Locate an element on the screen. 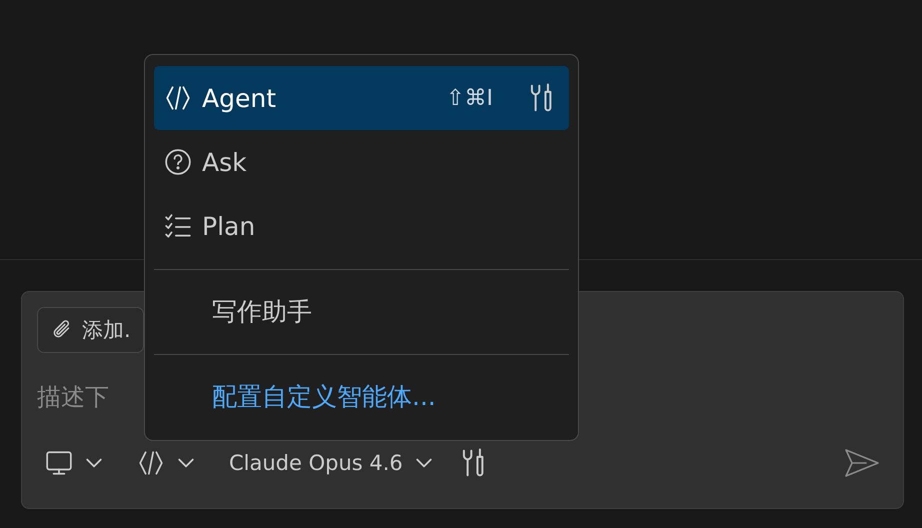 This screenshot has width=922, height=528. keyboard-shortcut: ⇧⌘I is located at coordinates (469, 98).